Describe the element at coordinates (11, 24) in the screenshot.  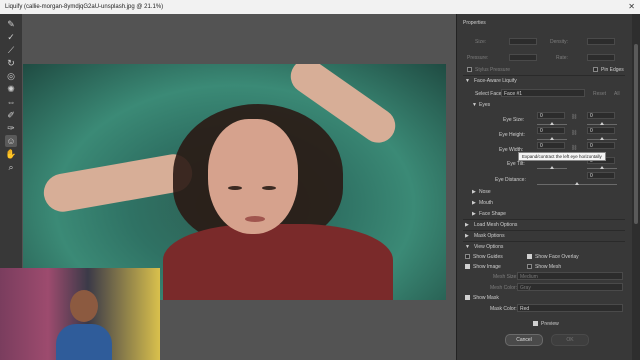
I see `forward-warp-tool-icon: ✎` at that location.